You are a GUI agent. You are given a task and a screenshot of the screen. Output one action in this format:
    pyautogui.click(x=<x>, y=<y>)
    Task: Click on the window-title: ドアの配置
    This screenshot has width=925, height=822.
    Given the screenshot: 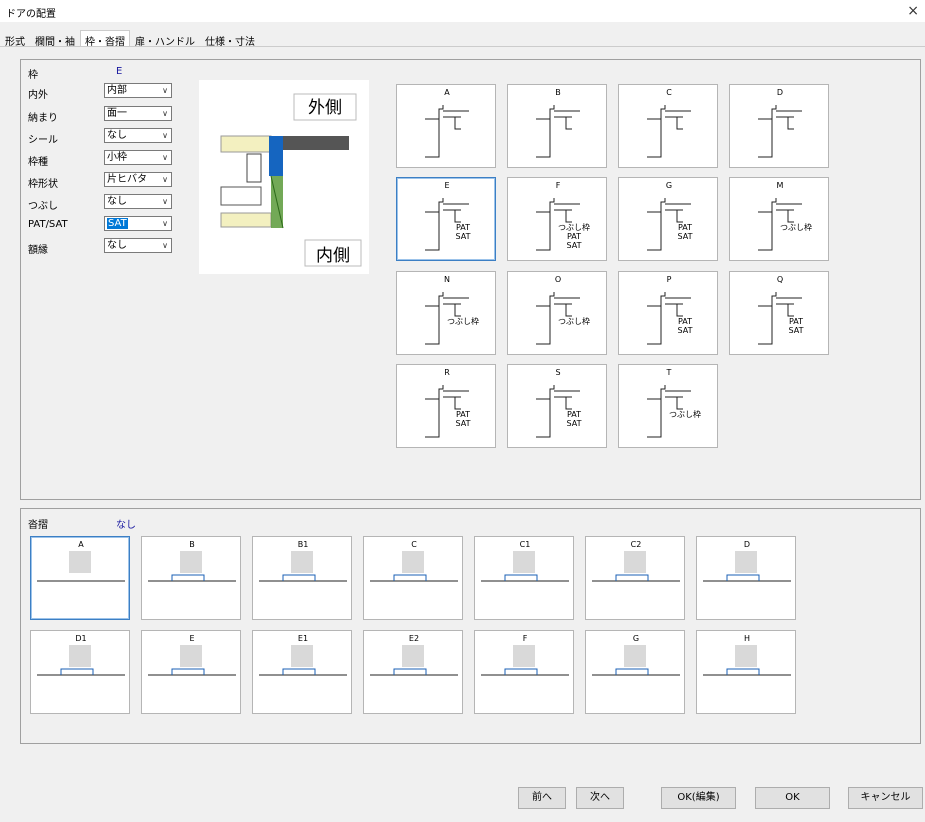 What is the action you would take?
    pyautogui.click(x=31, y=14)
    